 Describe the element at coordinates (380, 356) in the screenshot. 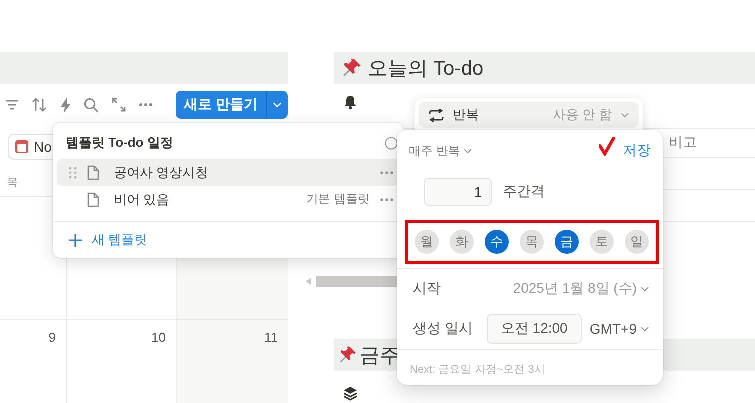

I see `section-heading: 금주` at that location.